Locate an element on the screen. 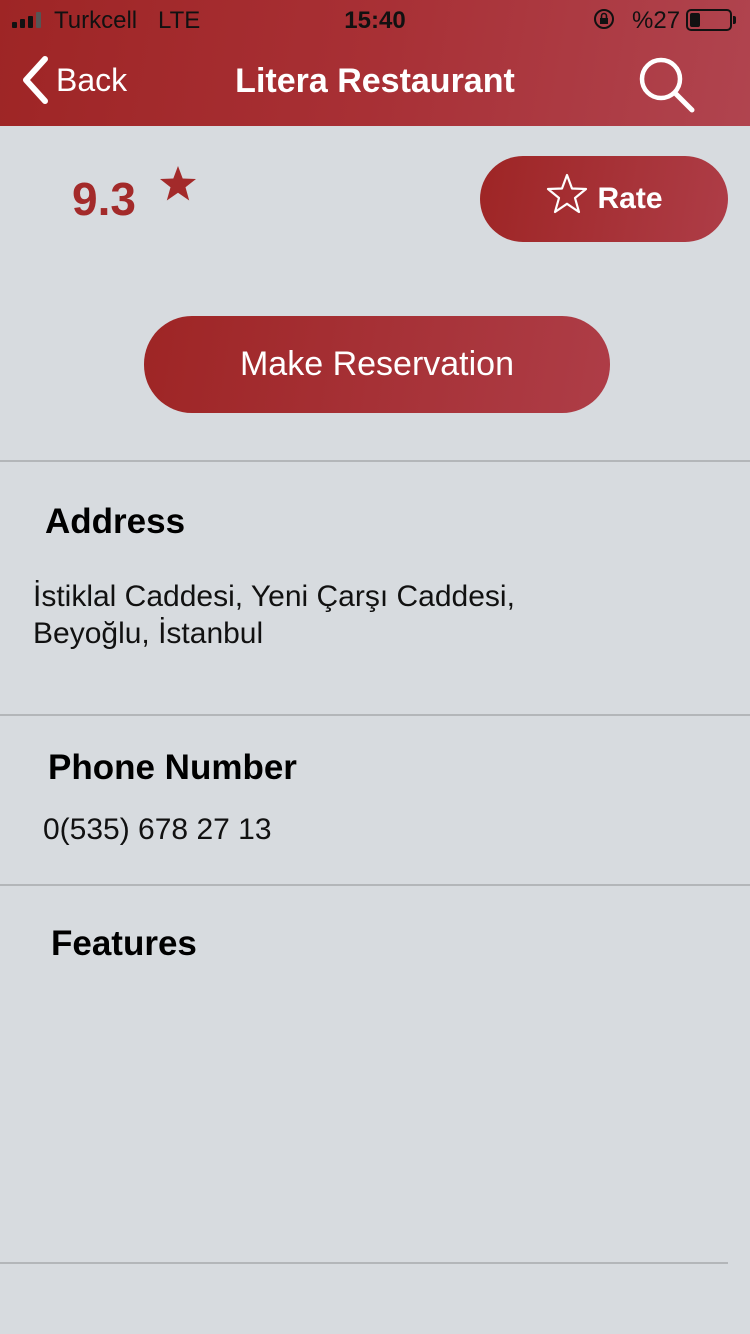  make-reservation-button: Make Reservation is located at coordinates (377, 364).